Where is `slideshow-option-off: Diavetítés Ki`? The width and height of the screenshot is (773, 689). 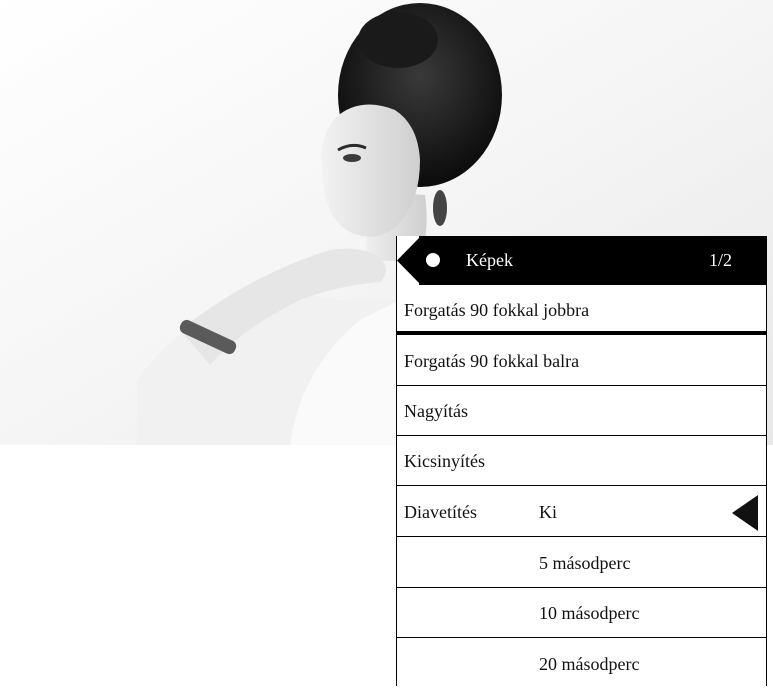 slideshow-option-off: Diavetítés Ki is located at coordinates (581, 512).